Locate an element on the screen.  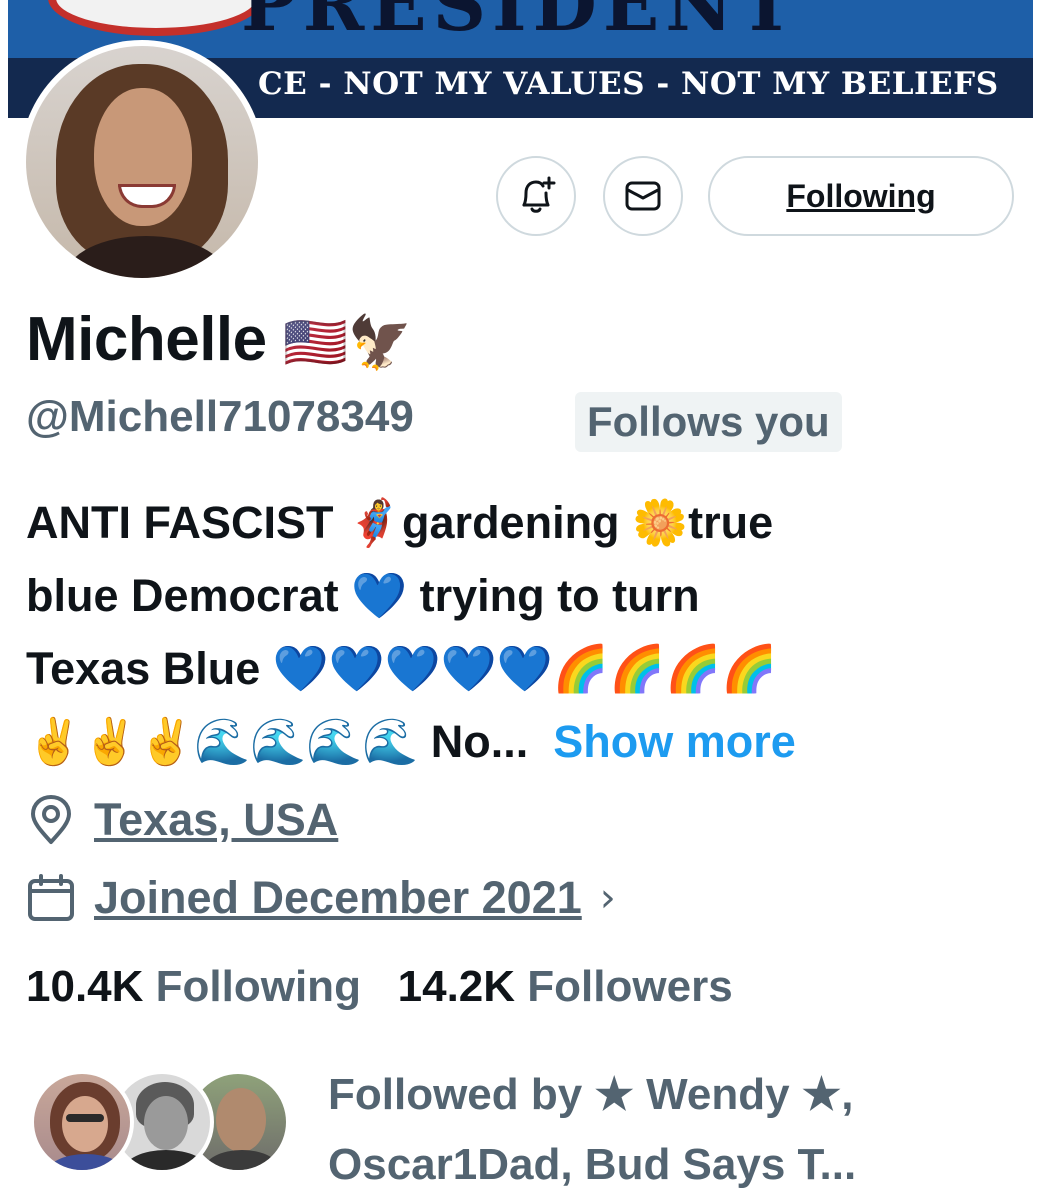
location-row: Texas, USA is located at coordinates (182, 820).